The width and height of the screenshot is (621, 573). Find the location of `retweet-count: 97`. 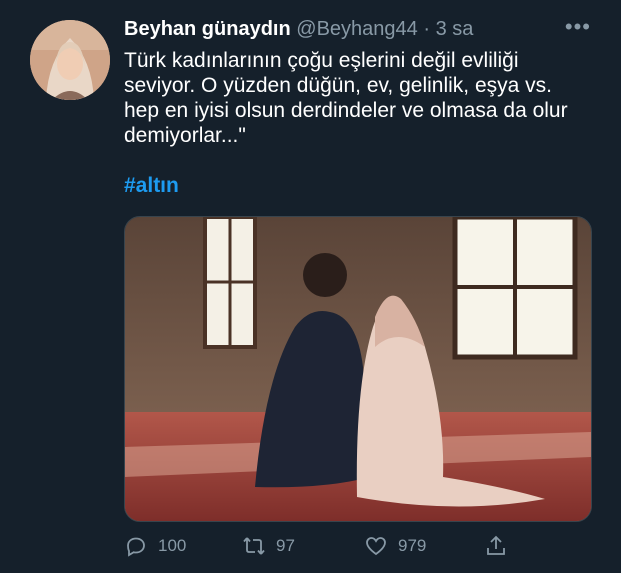

retweet-count: 97 is located at coordinates (285, 545).